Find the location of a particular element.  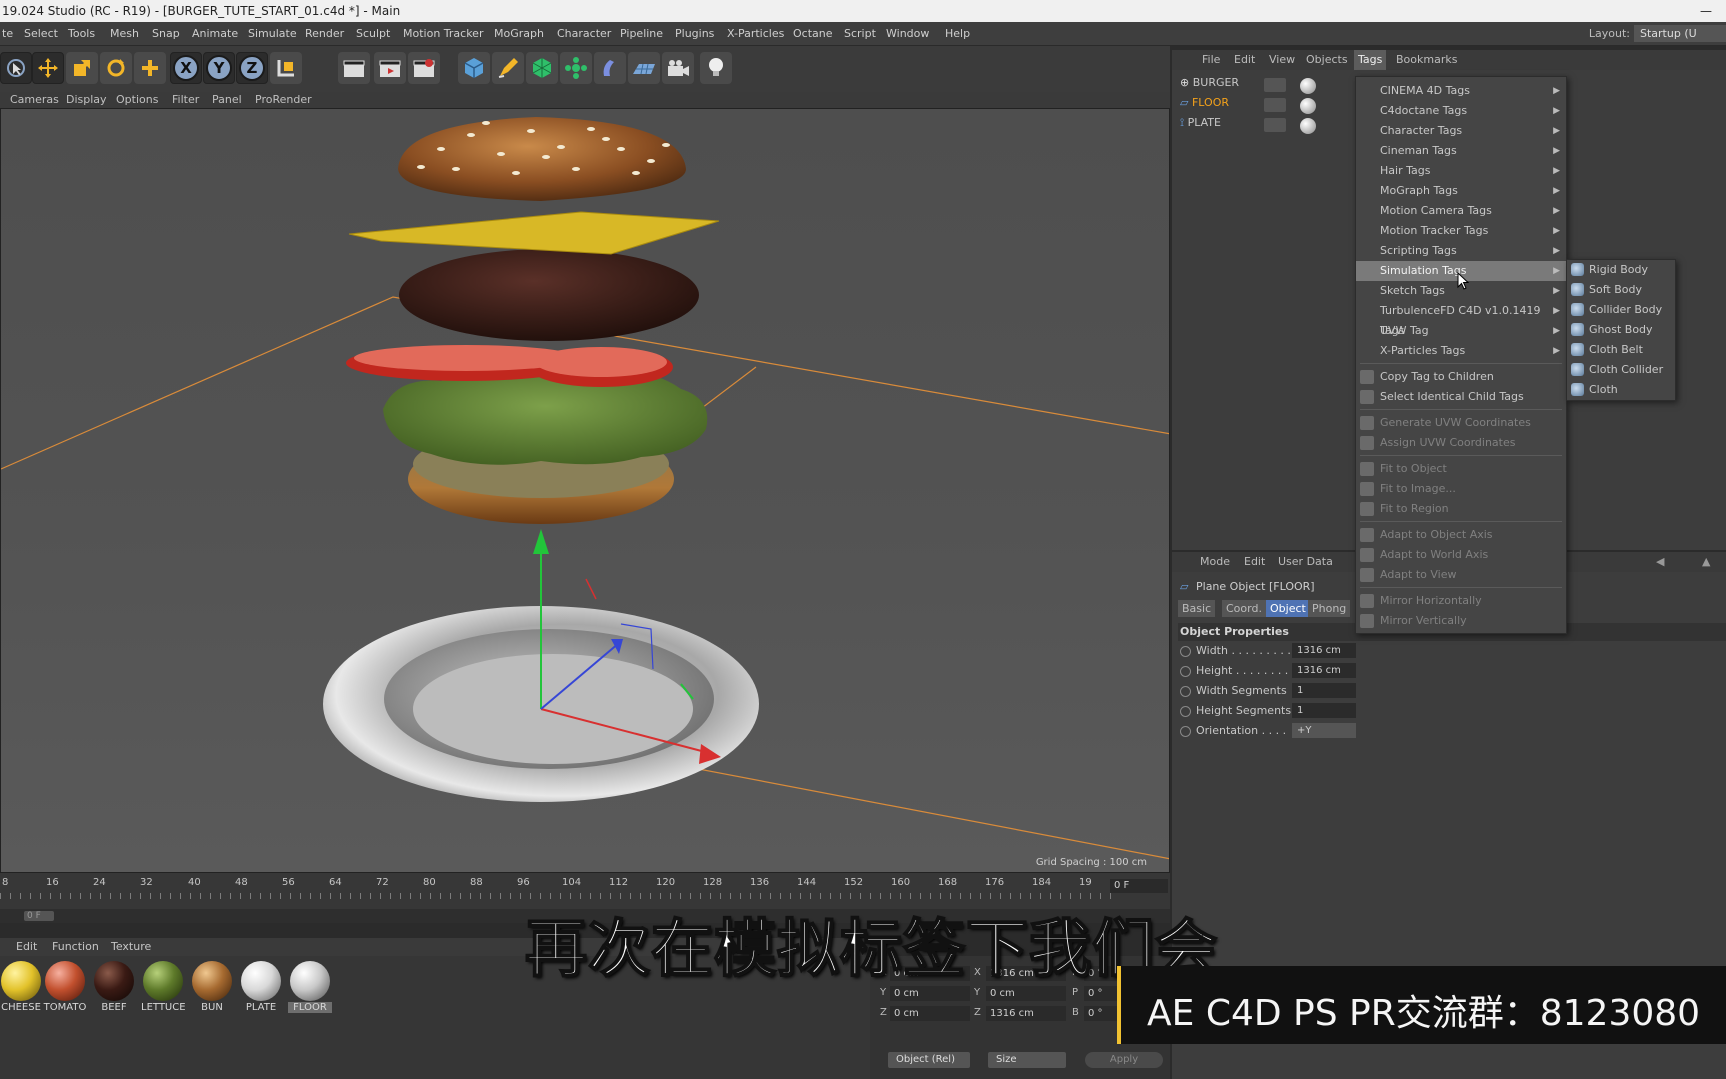

submenu-item-ghost-body: Ghost Body is located at coordinates (1621, 330).